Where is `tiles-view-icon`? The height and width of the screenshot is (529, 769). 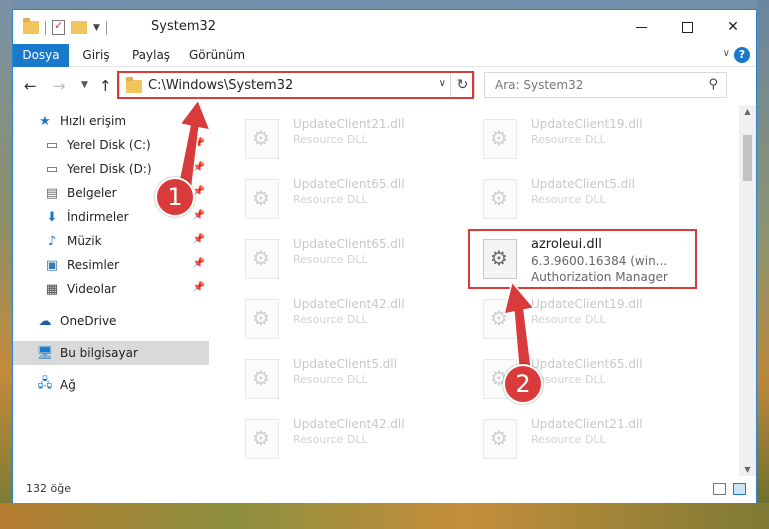
tiles-view-icon is located at coordinates (739, 489).